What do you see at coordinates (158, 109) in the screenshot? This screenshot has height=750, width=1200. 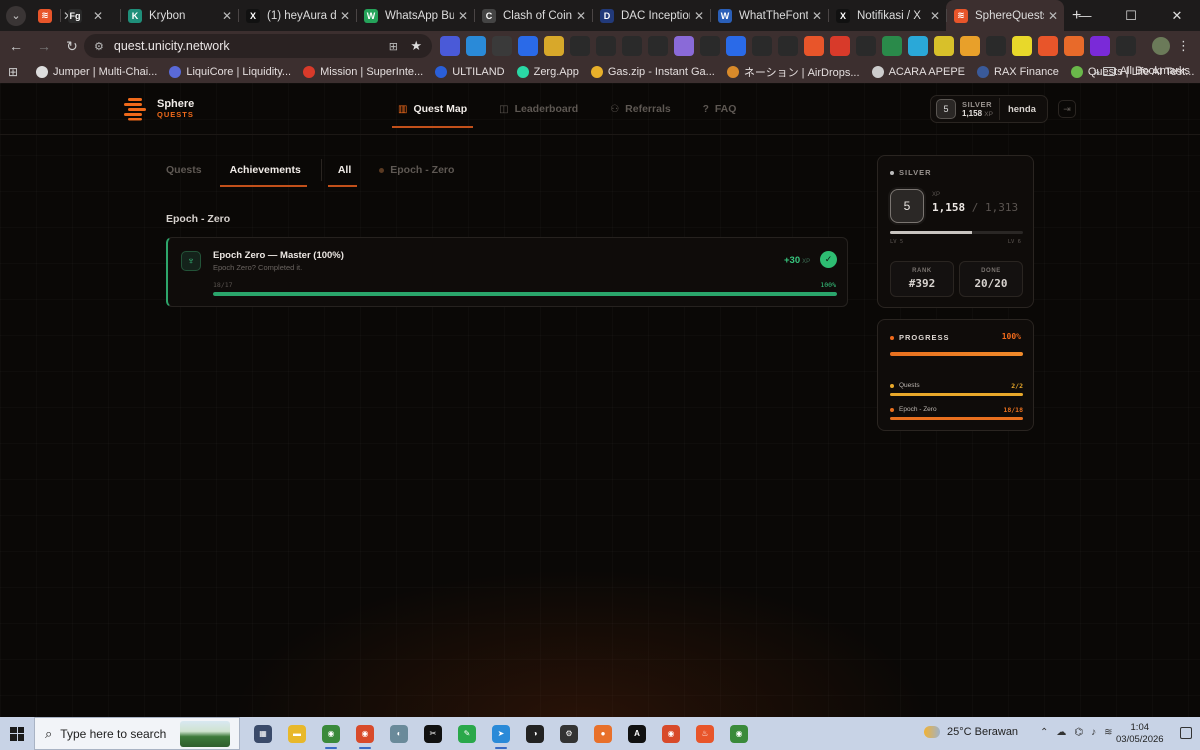 I see `brand-logo: Sphere QUESTS` at bounding box center [158, 109].